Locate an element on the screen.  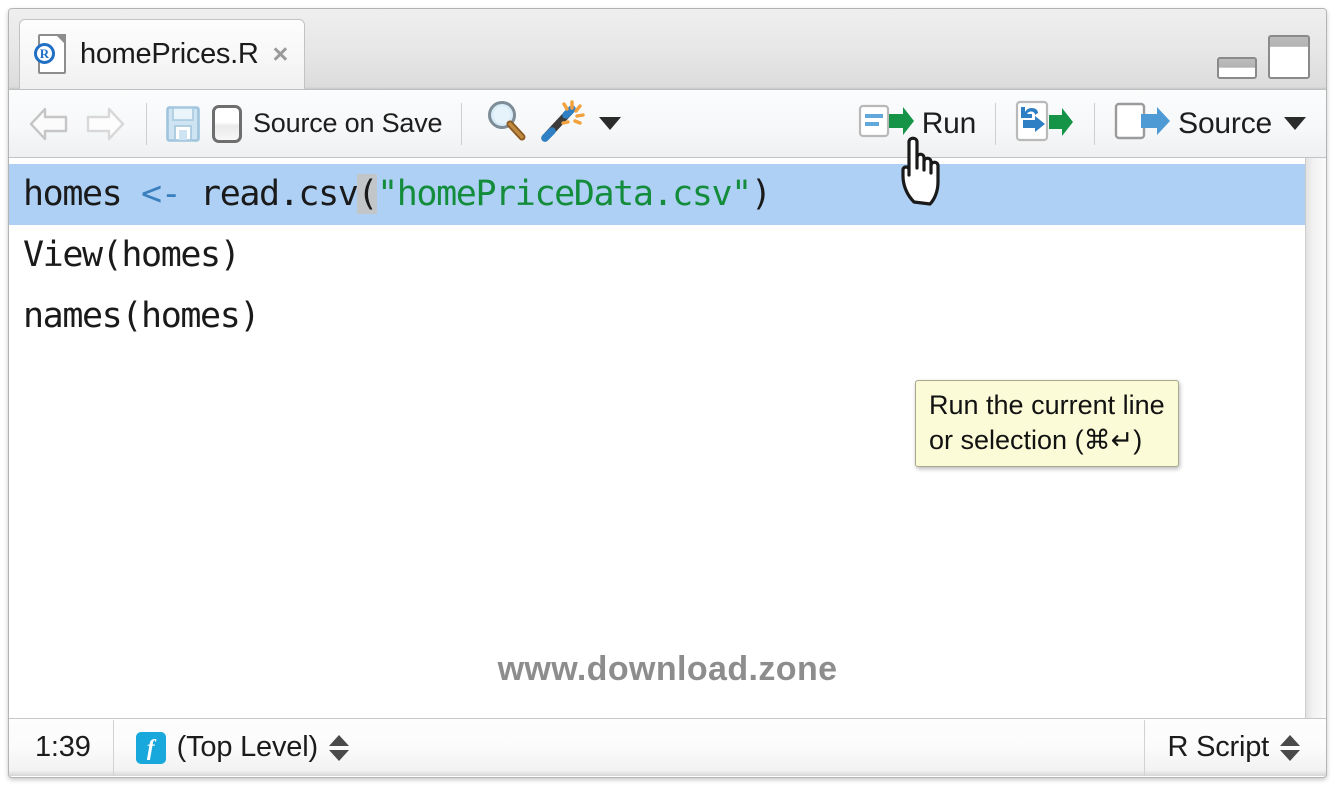
rerun-icon is located at coordinates (1045, 123).